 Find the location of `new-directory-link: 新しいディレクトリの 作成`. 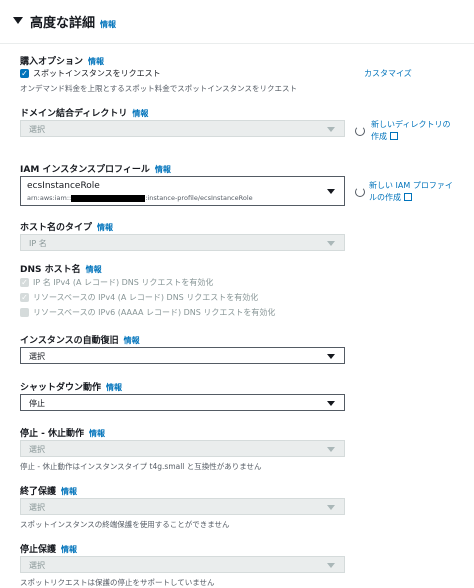

new-directory-link: 新しいディレクトリの 作成 is located at coordinates (410, 131).